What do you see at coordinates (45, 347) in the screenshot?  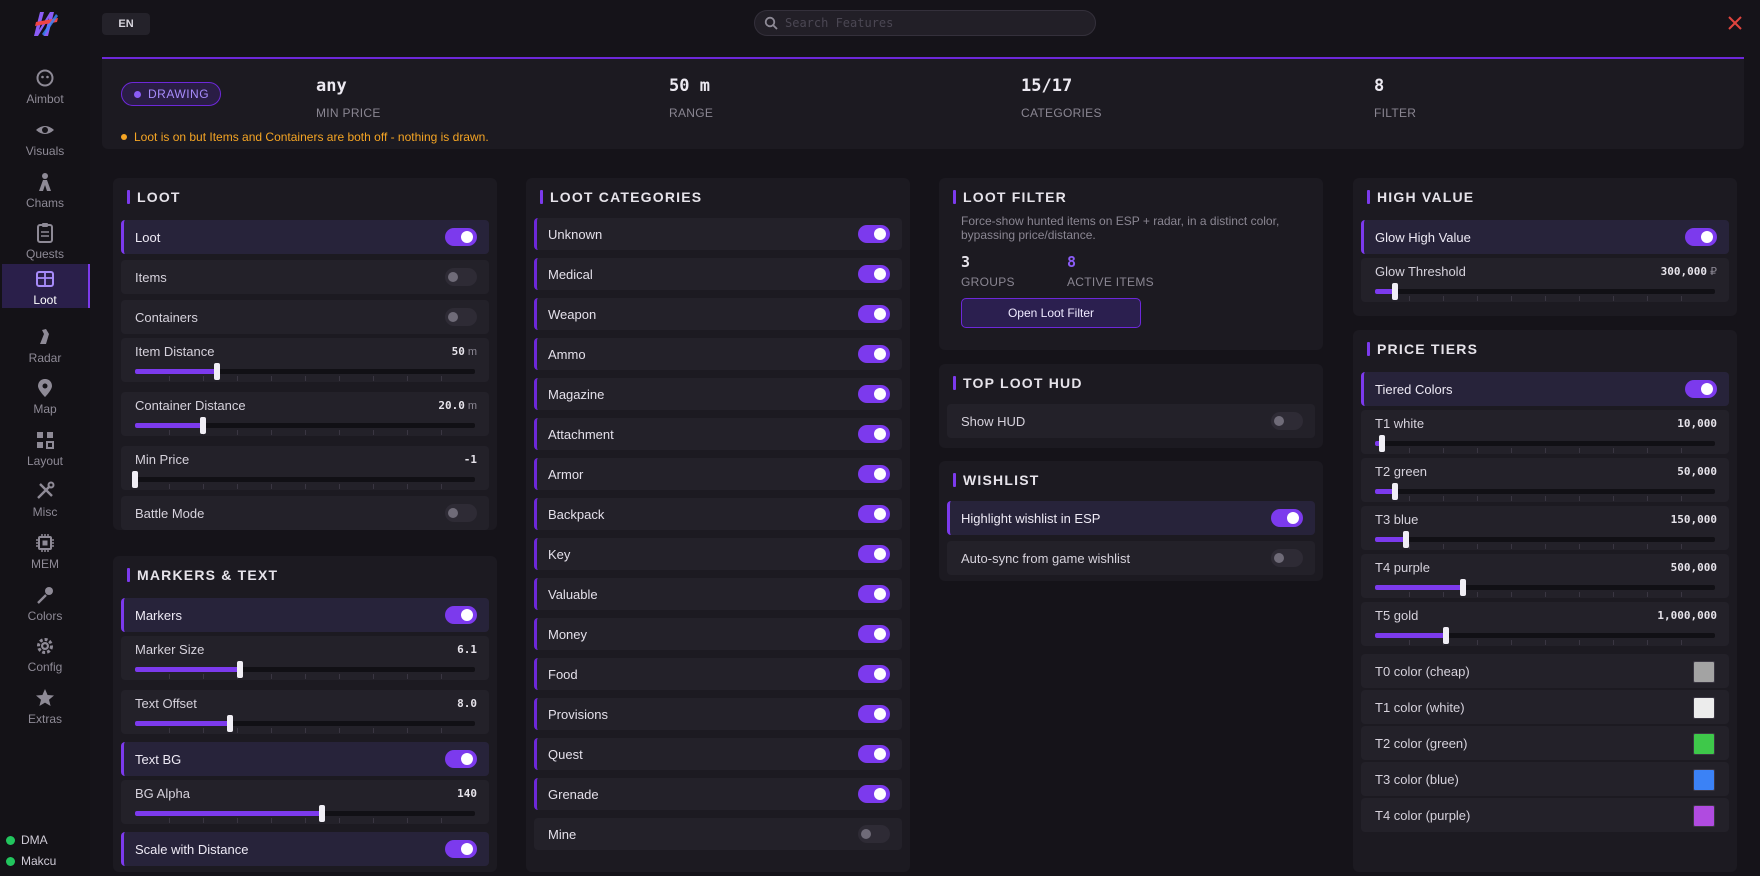 I see `sidebar-item-radar: Radar` at bounding box center [45, 347].